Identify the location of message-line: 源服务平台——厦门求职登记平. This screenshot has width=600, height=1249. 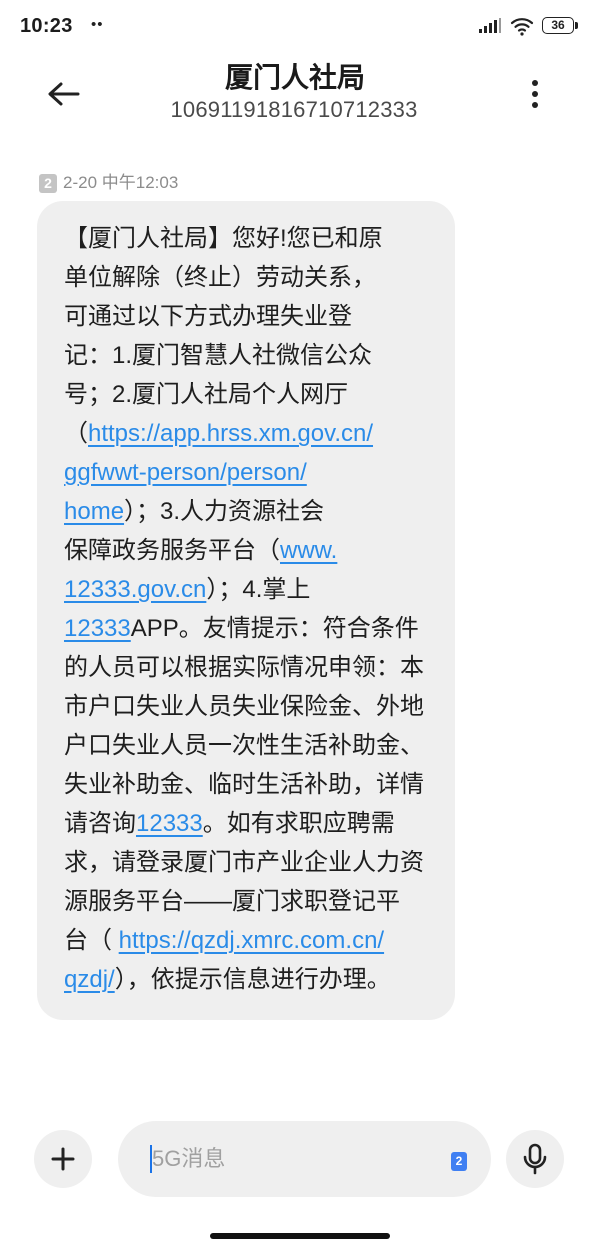
(250, 901).